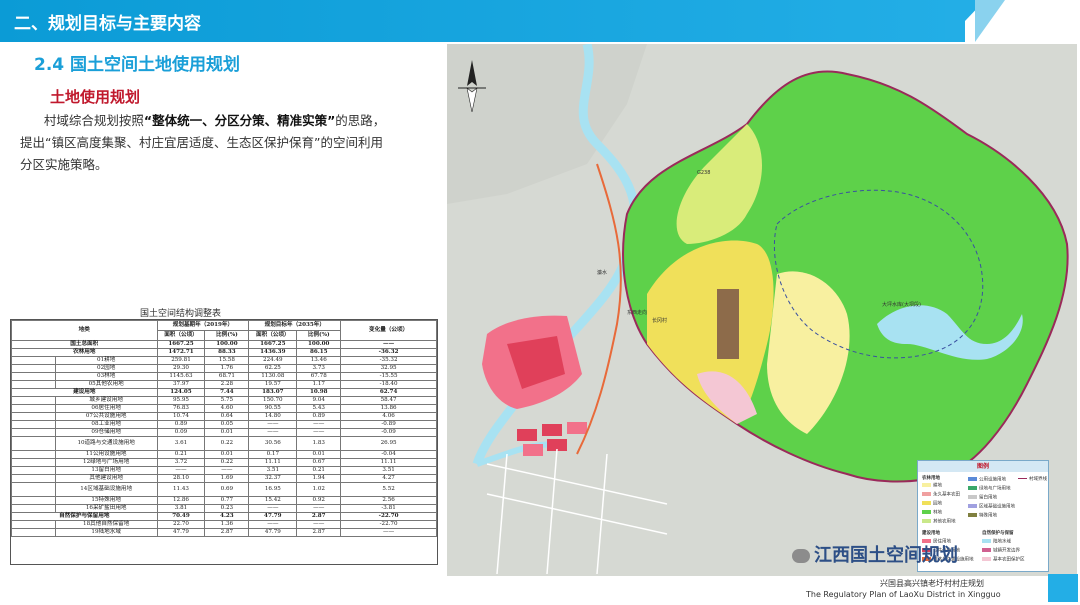 The height and width of the screenshot is (605, 1080). I want to click on legend-label: 留白用地, so click(988, 498).